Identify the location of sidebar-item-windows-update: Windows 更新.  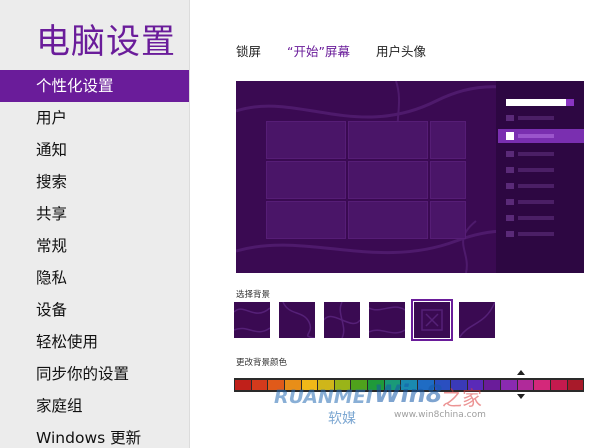
(94, 435).